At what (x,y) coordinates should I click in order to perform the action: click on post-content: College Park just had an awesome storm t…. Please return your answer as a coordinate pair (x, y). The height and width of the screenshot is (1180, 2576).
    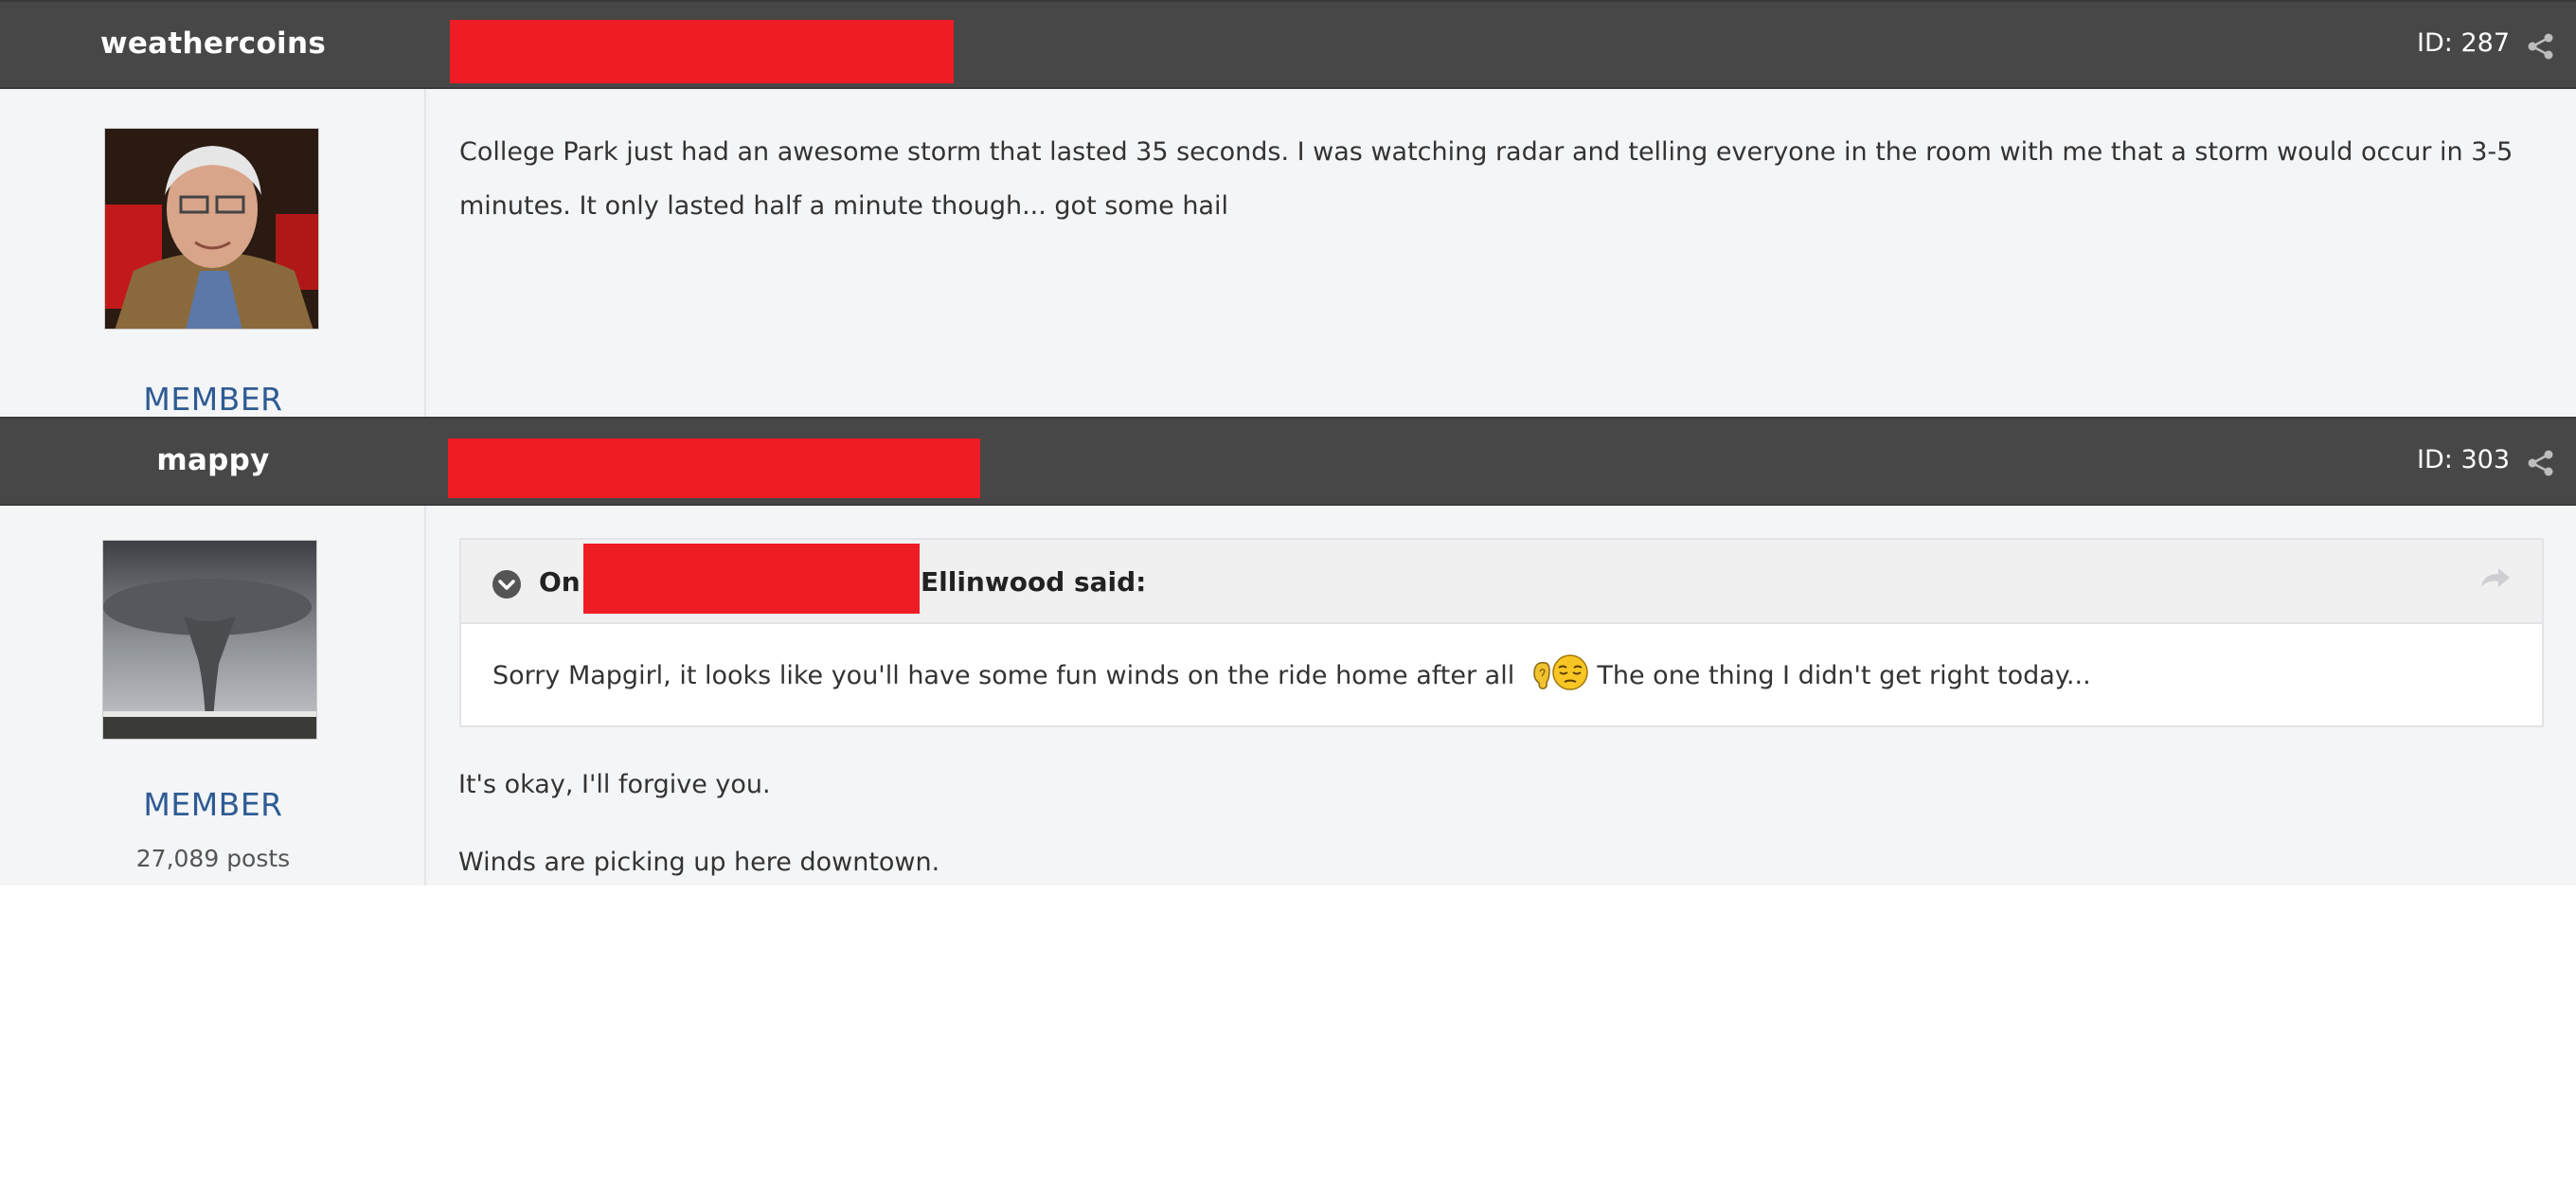
    Looking at the image, I should click on (1486, 179).